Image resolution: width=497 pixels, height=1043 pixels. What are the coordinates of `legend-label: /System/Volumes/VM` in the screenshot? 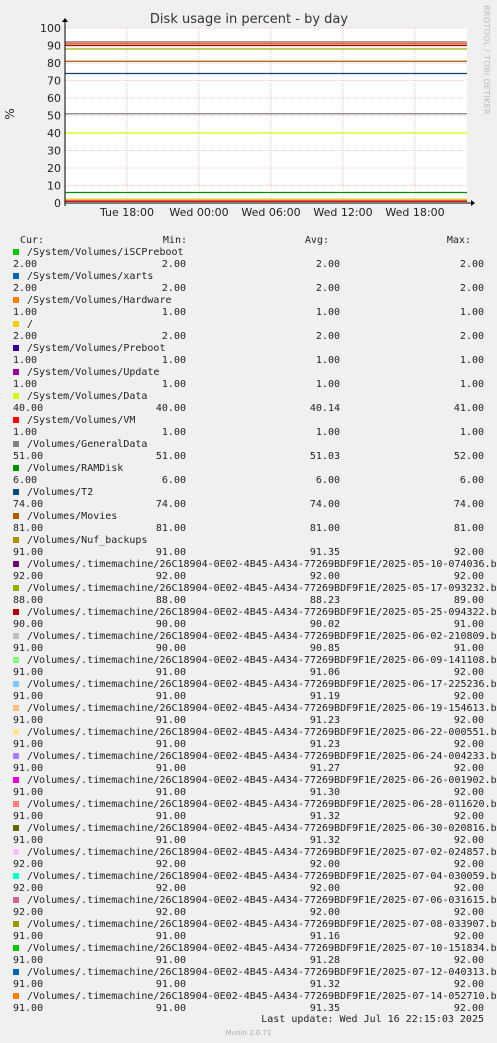 It's located at (81, 420).